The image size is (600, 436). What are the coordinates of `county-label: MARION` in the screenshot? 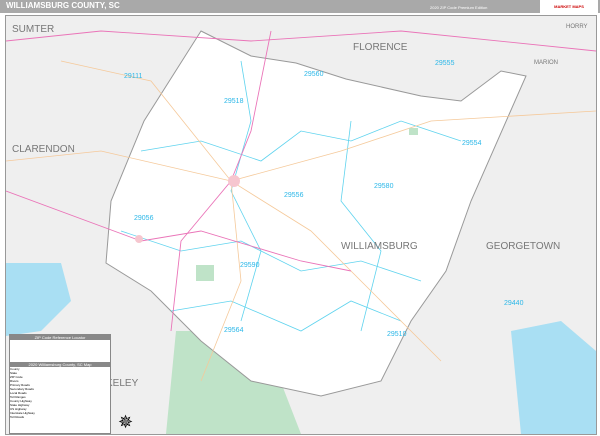 It's located at (546, 63).